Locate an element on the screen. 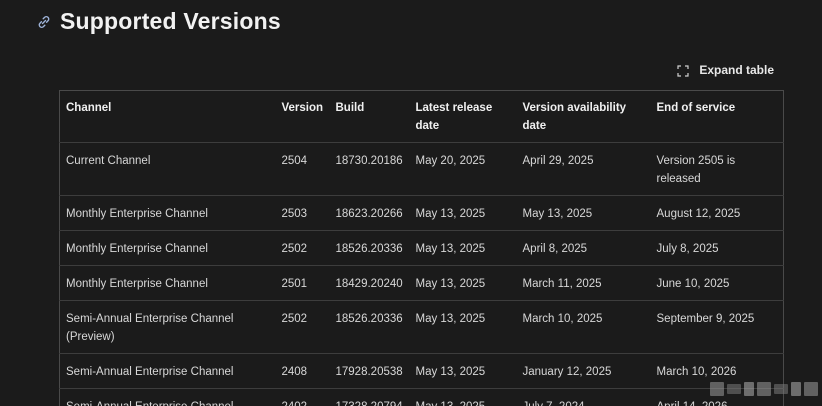  cell-latest-release-date: May 20, 2025 is located at coordinates (463, 169).